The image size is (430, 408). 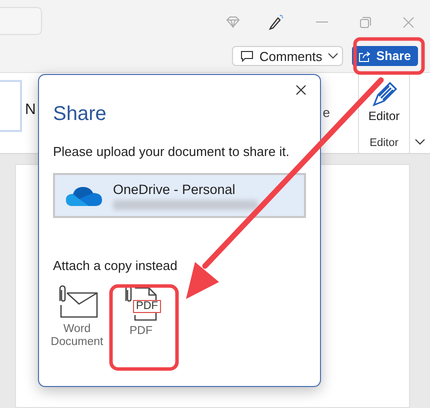 I want to click on comment-icon, so click(x=247, y=56).